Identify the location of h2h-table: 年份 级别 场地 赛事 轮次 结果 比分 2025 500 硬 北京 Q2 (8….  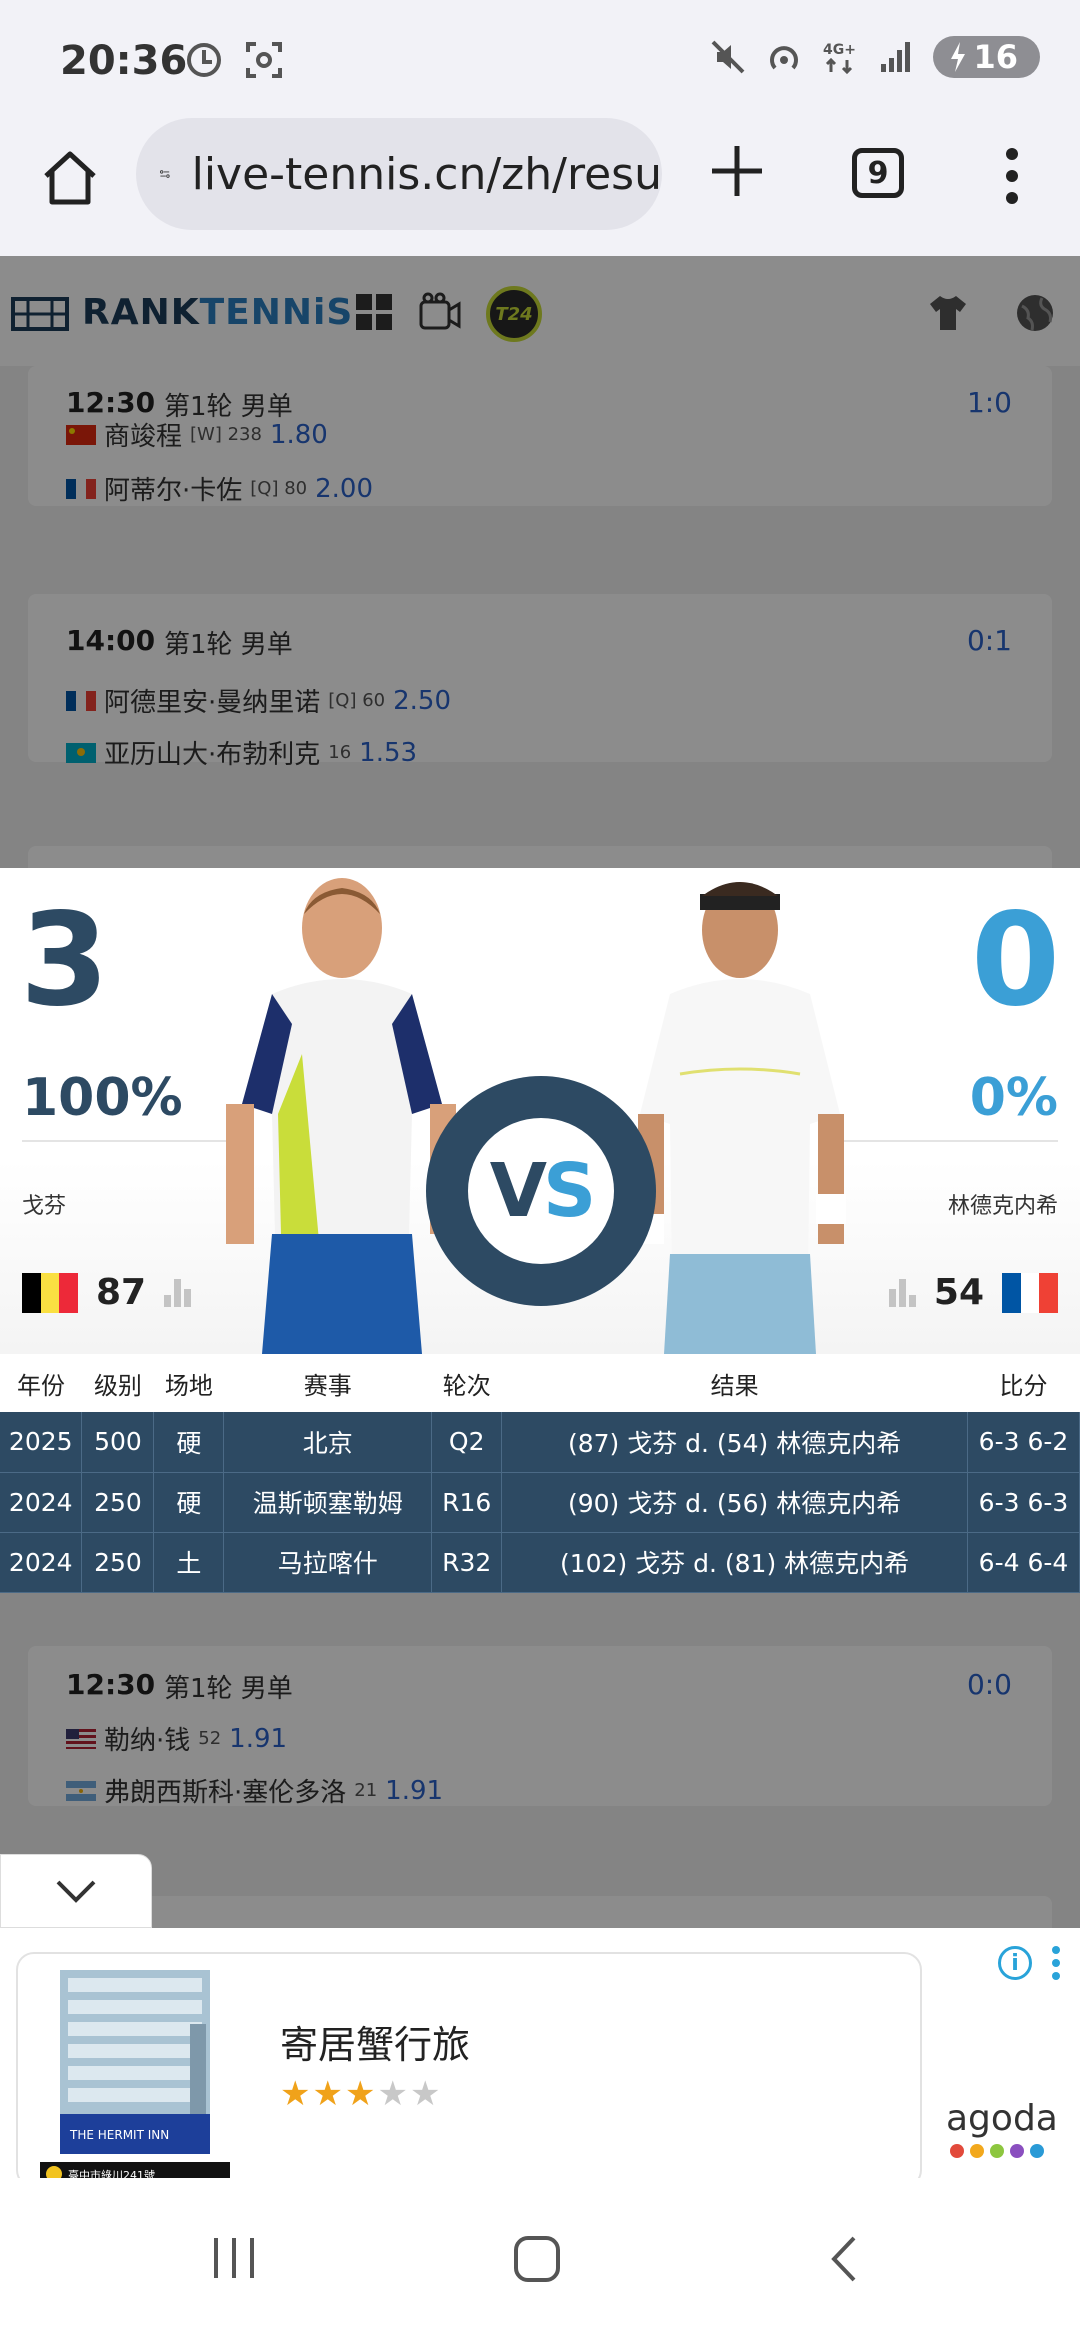
(540, 1473).